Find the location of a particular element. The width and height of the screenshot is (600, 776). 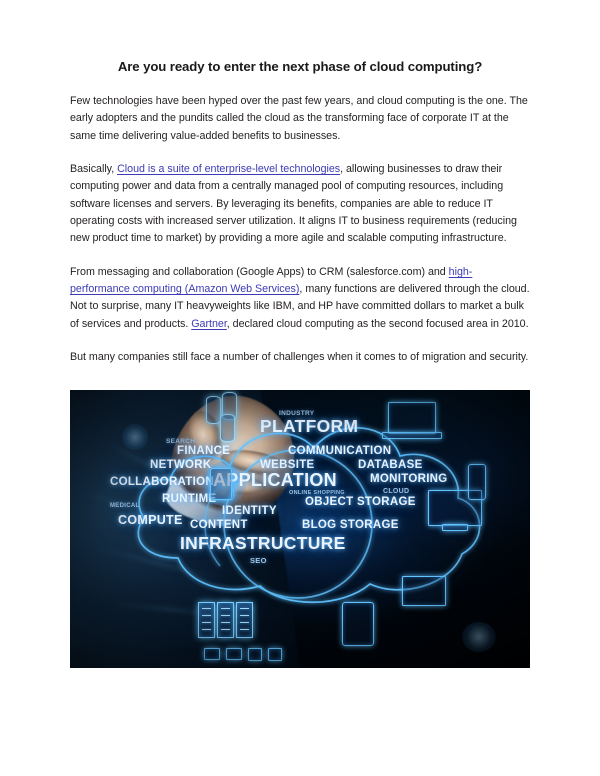

monitor-icon-bottom-right is located at coordinates (424, 591).